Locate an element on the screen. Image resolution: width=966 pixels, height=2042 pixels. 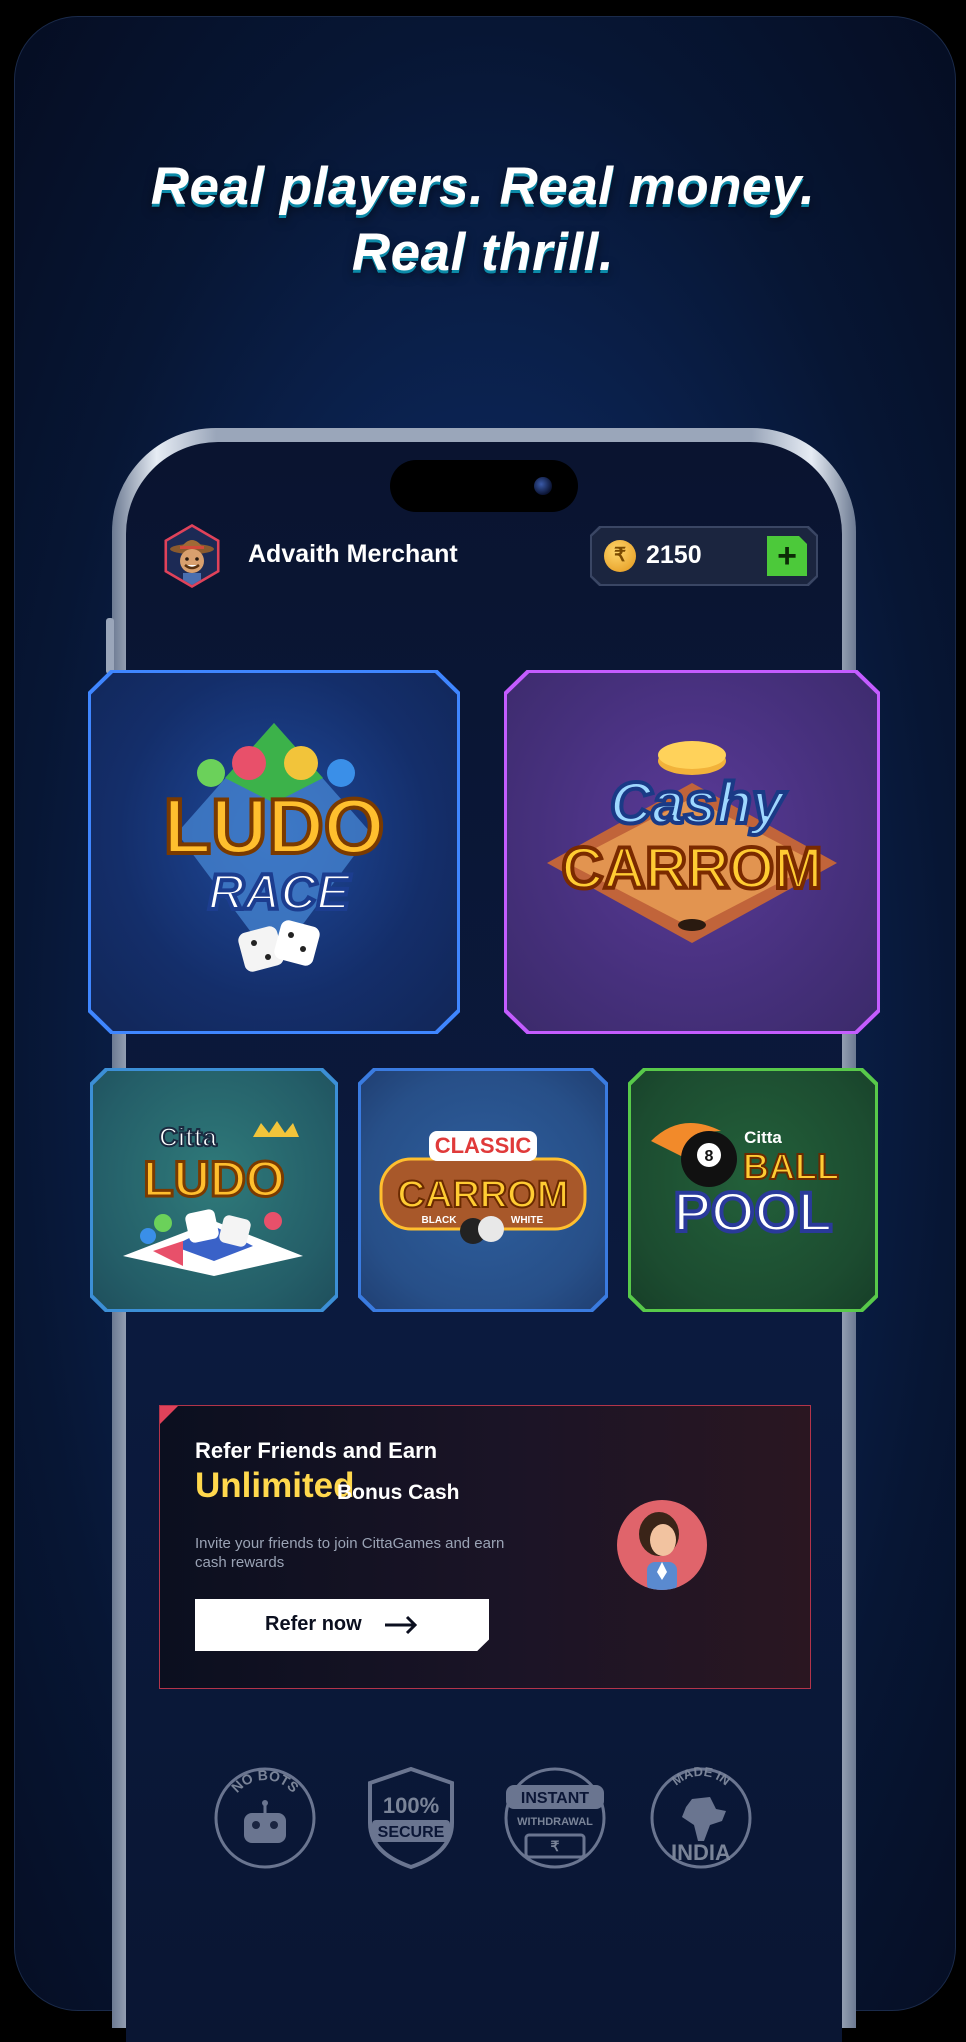
badge-no-bots-text: NO BOTS is located at coordinates (265, 1781).